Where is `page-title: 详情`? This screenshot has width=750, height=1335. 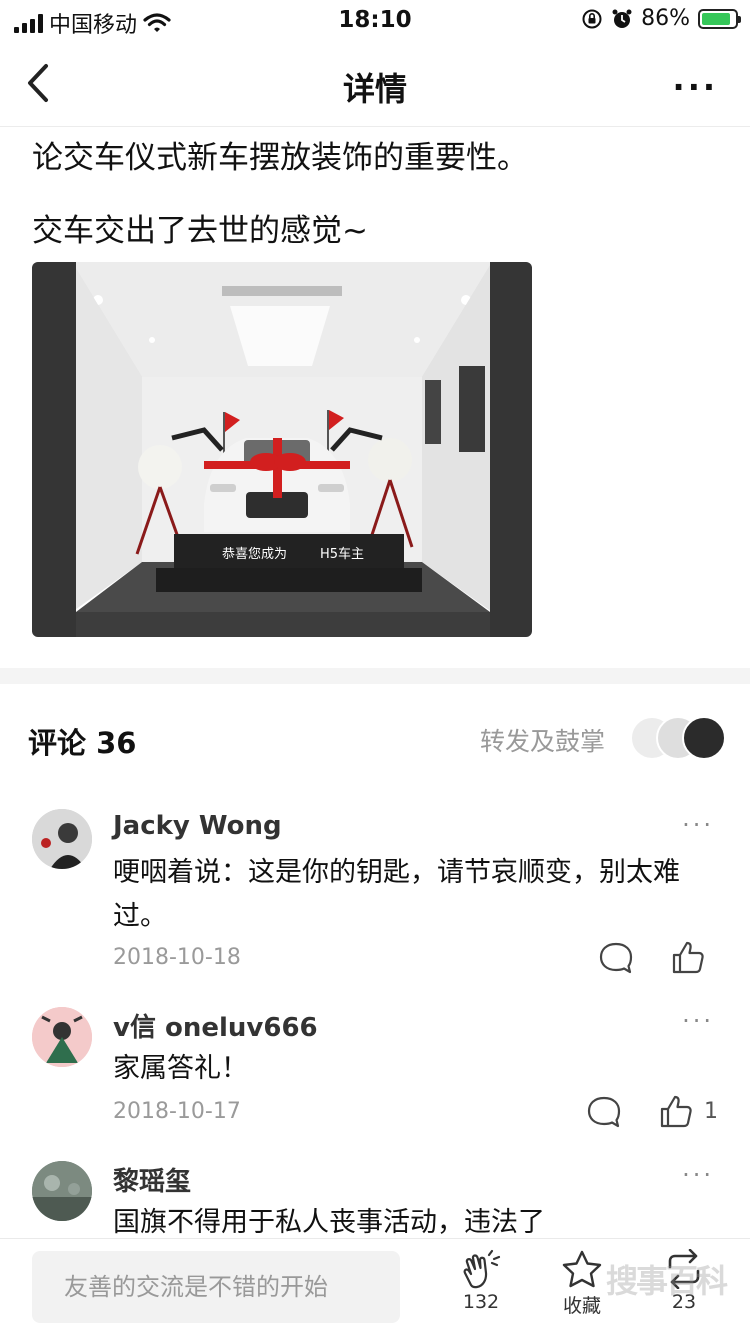 page-title: 详情 is located at coordinates (374, 89).